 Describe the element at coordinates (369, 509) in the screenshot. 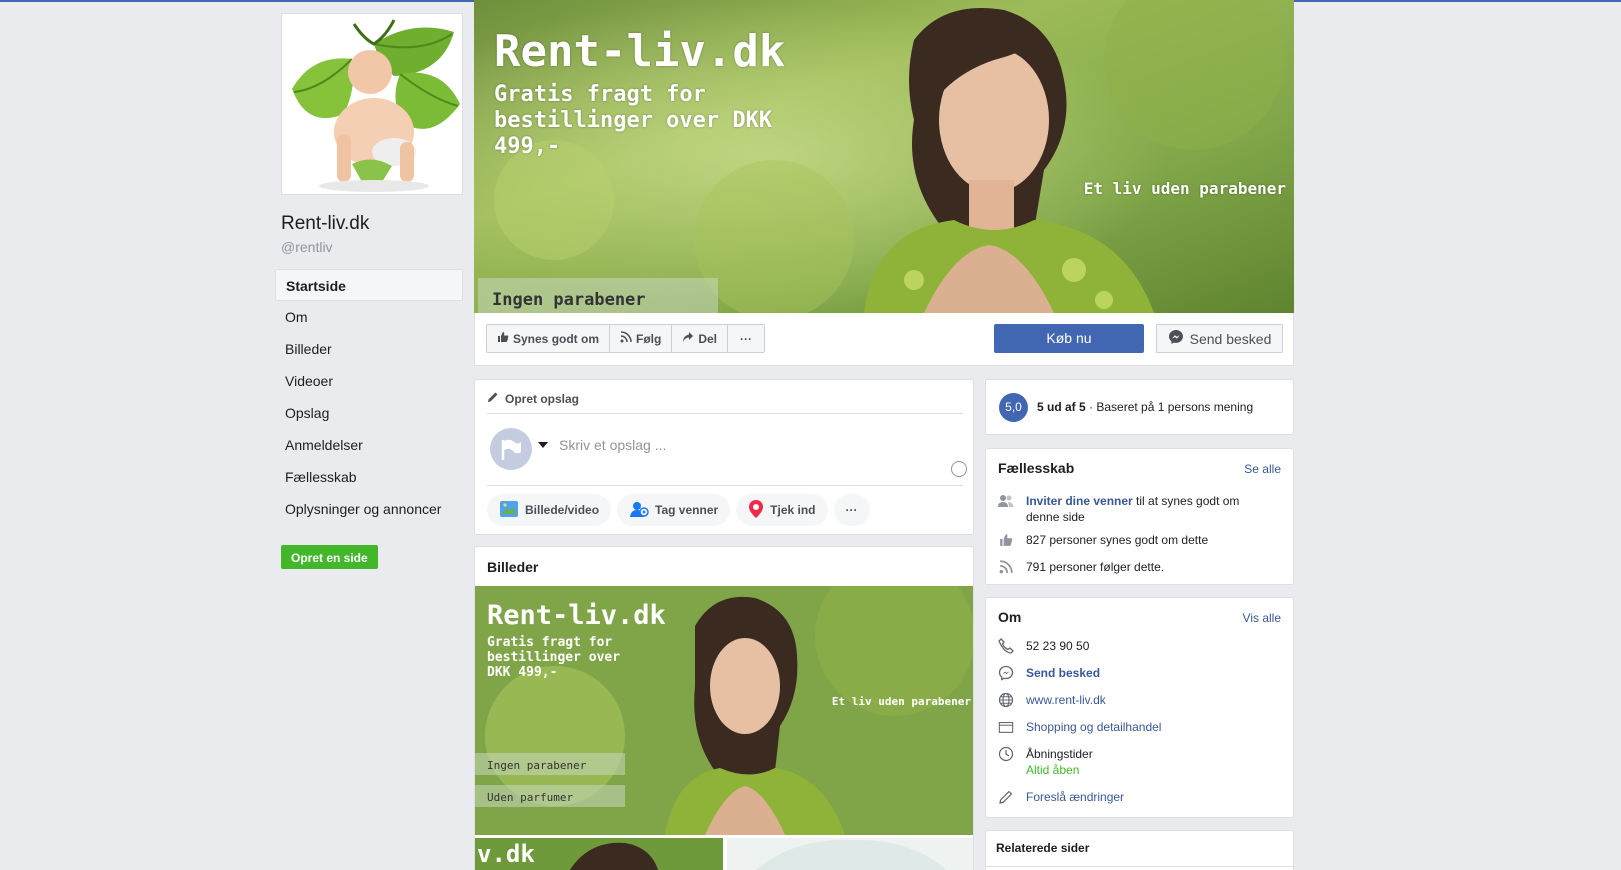

I see `nav-item-oplysninger: Oplysninger og annoncer` at that location.